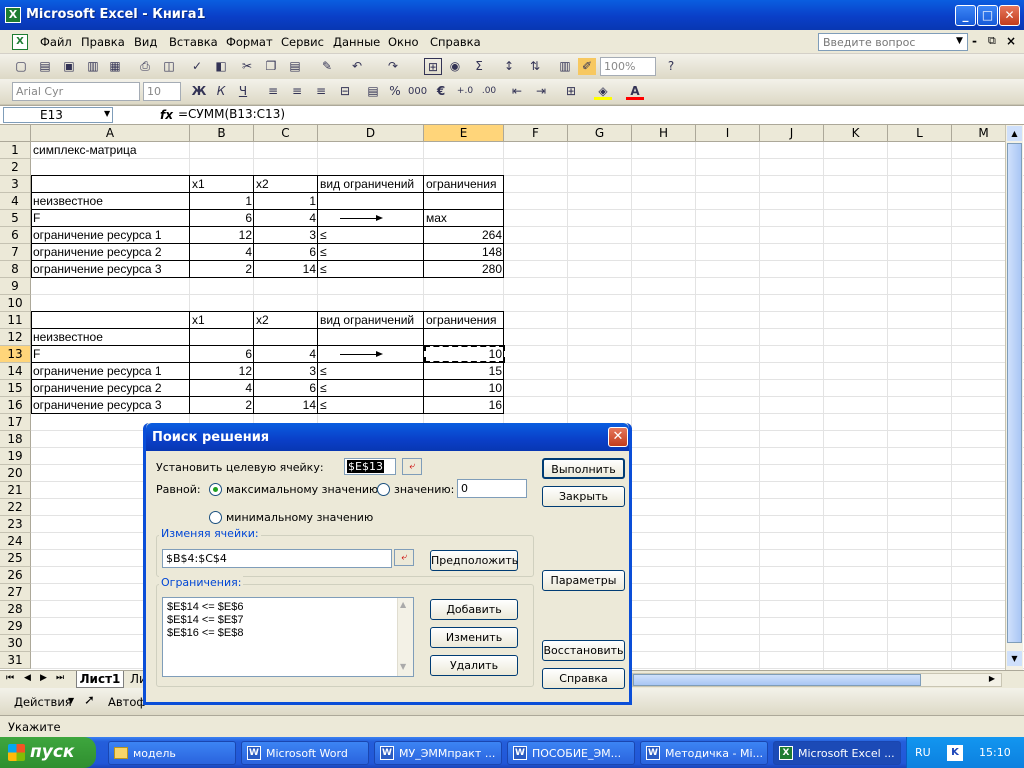 The image size is (1024, 768). What do you see at coordinates (792, 133) in the screenshot?
I see `col-header-j: J` at bounding box center [792, 133].